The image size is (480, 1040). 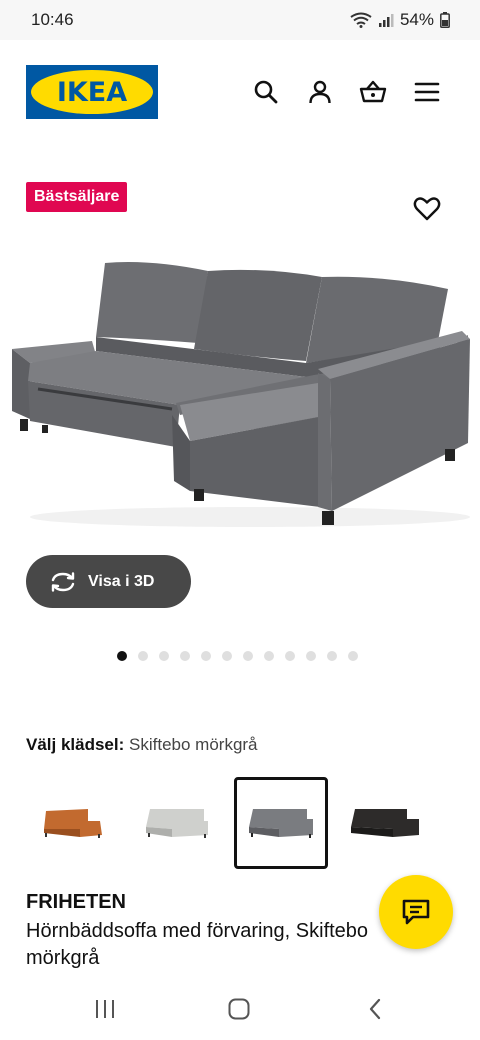 I want to click on wifi-icon, so click(x=361, y=20).